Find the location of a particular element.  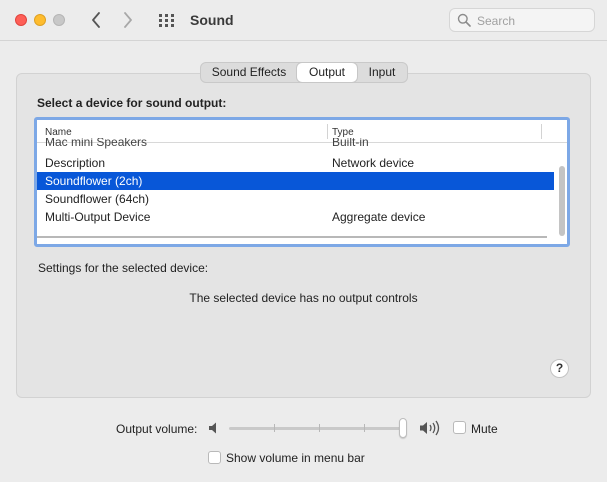

title-bar: Sound Search is located at coordinates (303, 20).